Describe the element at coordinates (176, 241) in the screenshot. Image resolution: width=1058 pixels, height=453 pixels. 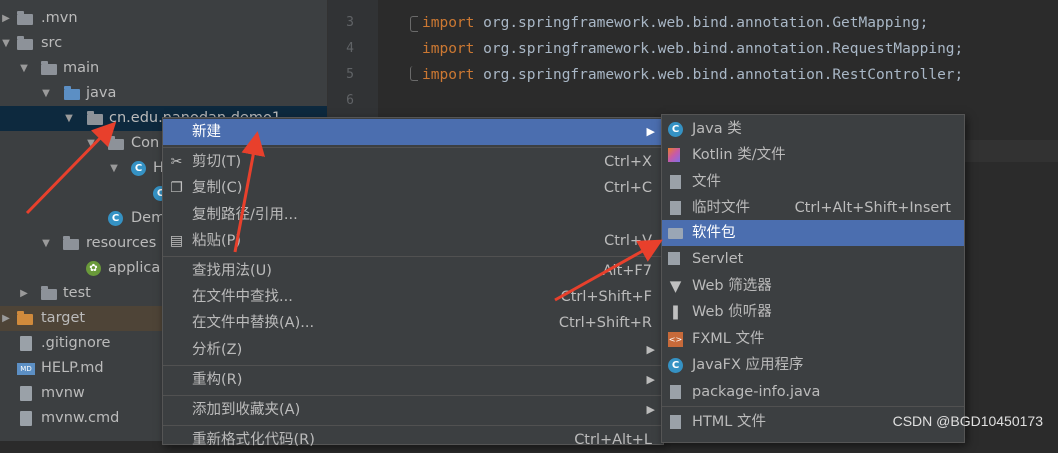
I see `paste-icon: ▤` at that location.